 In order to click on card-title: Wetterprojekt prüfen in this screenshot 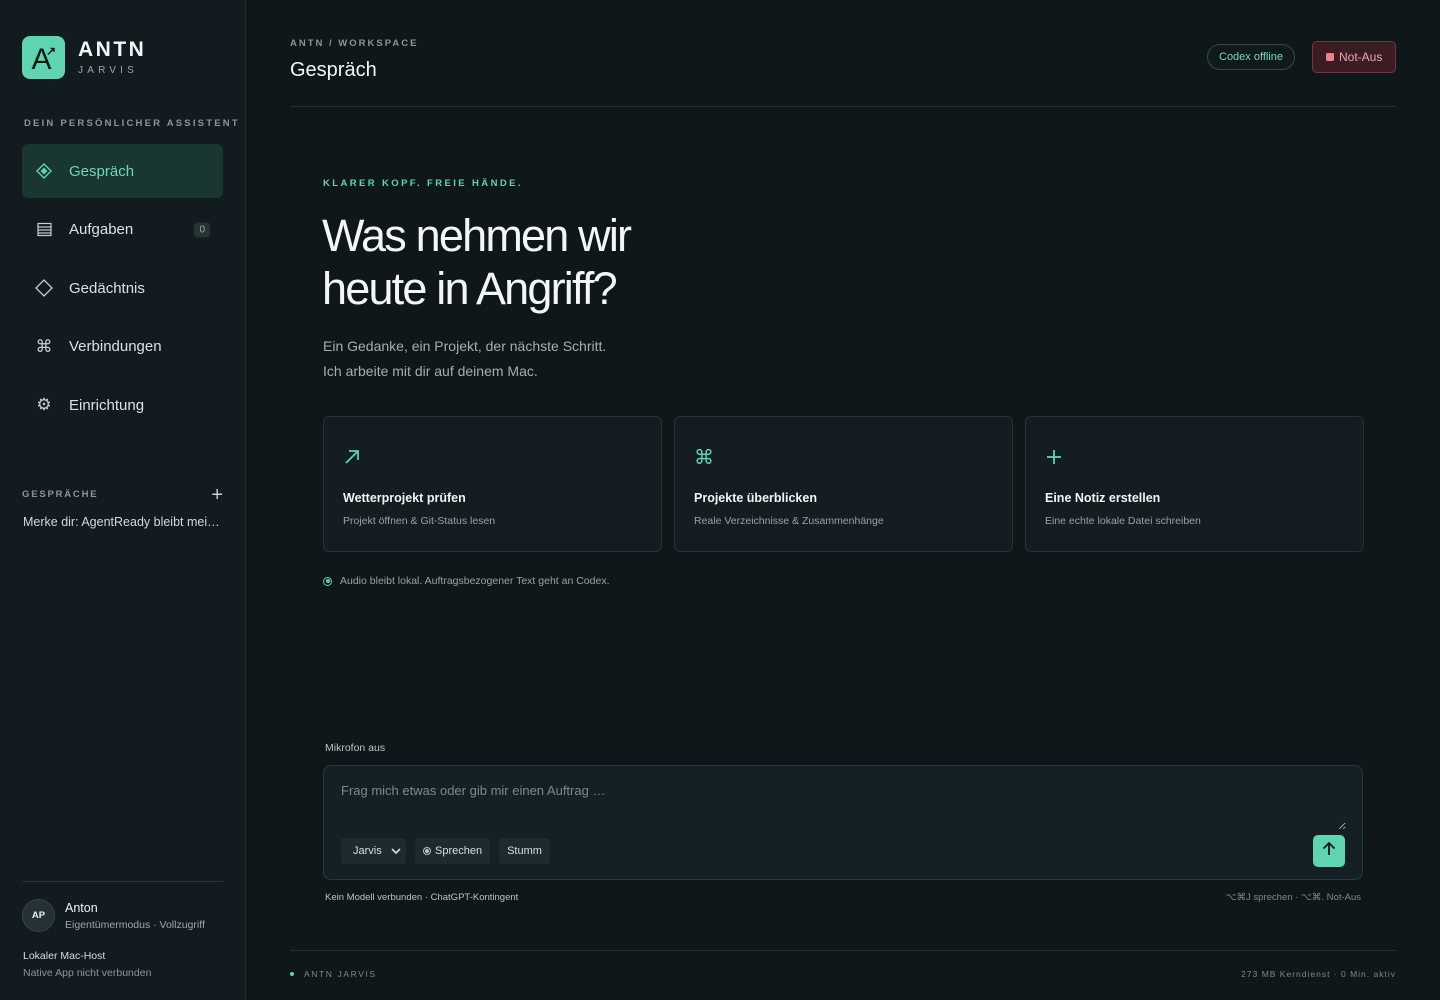, I will do `click(404, 498)`.